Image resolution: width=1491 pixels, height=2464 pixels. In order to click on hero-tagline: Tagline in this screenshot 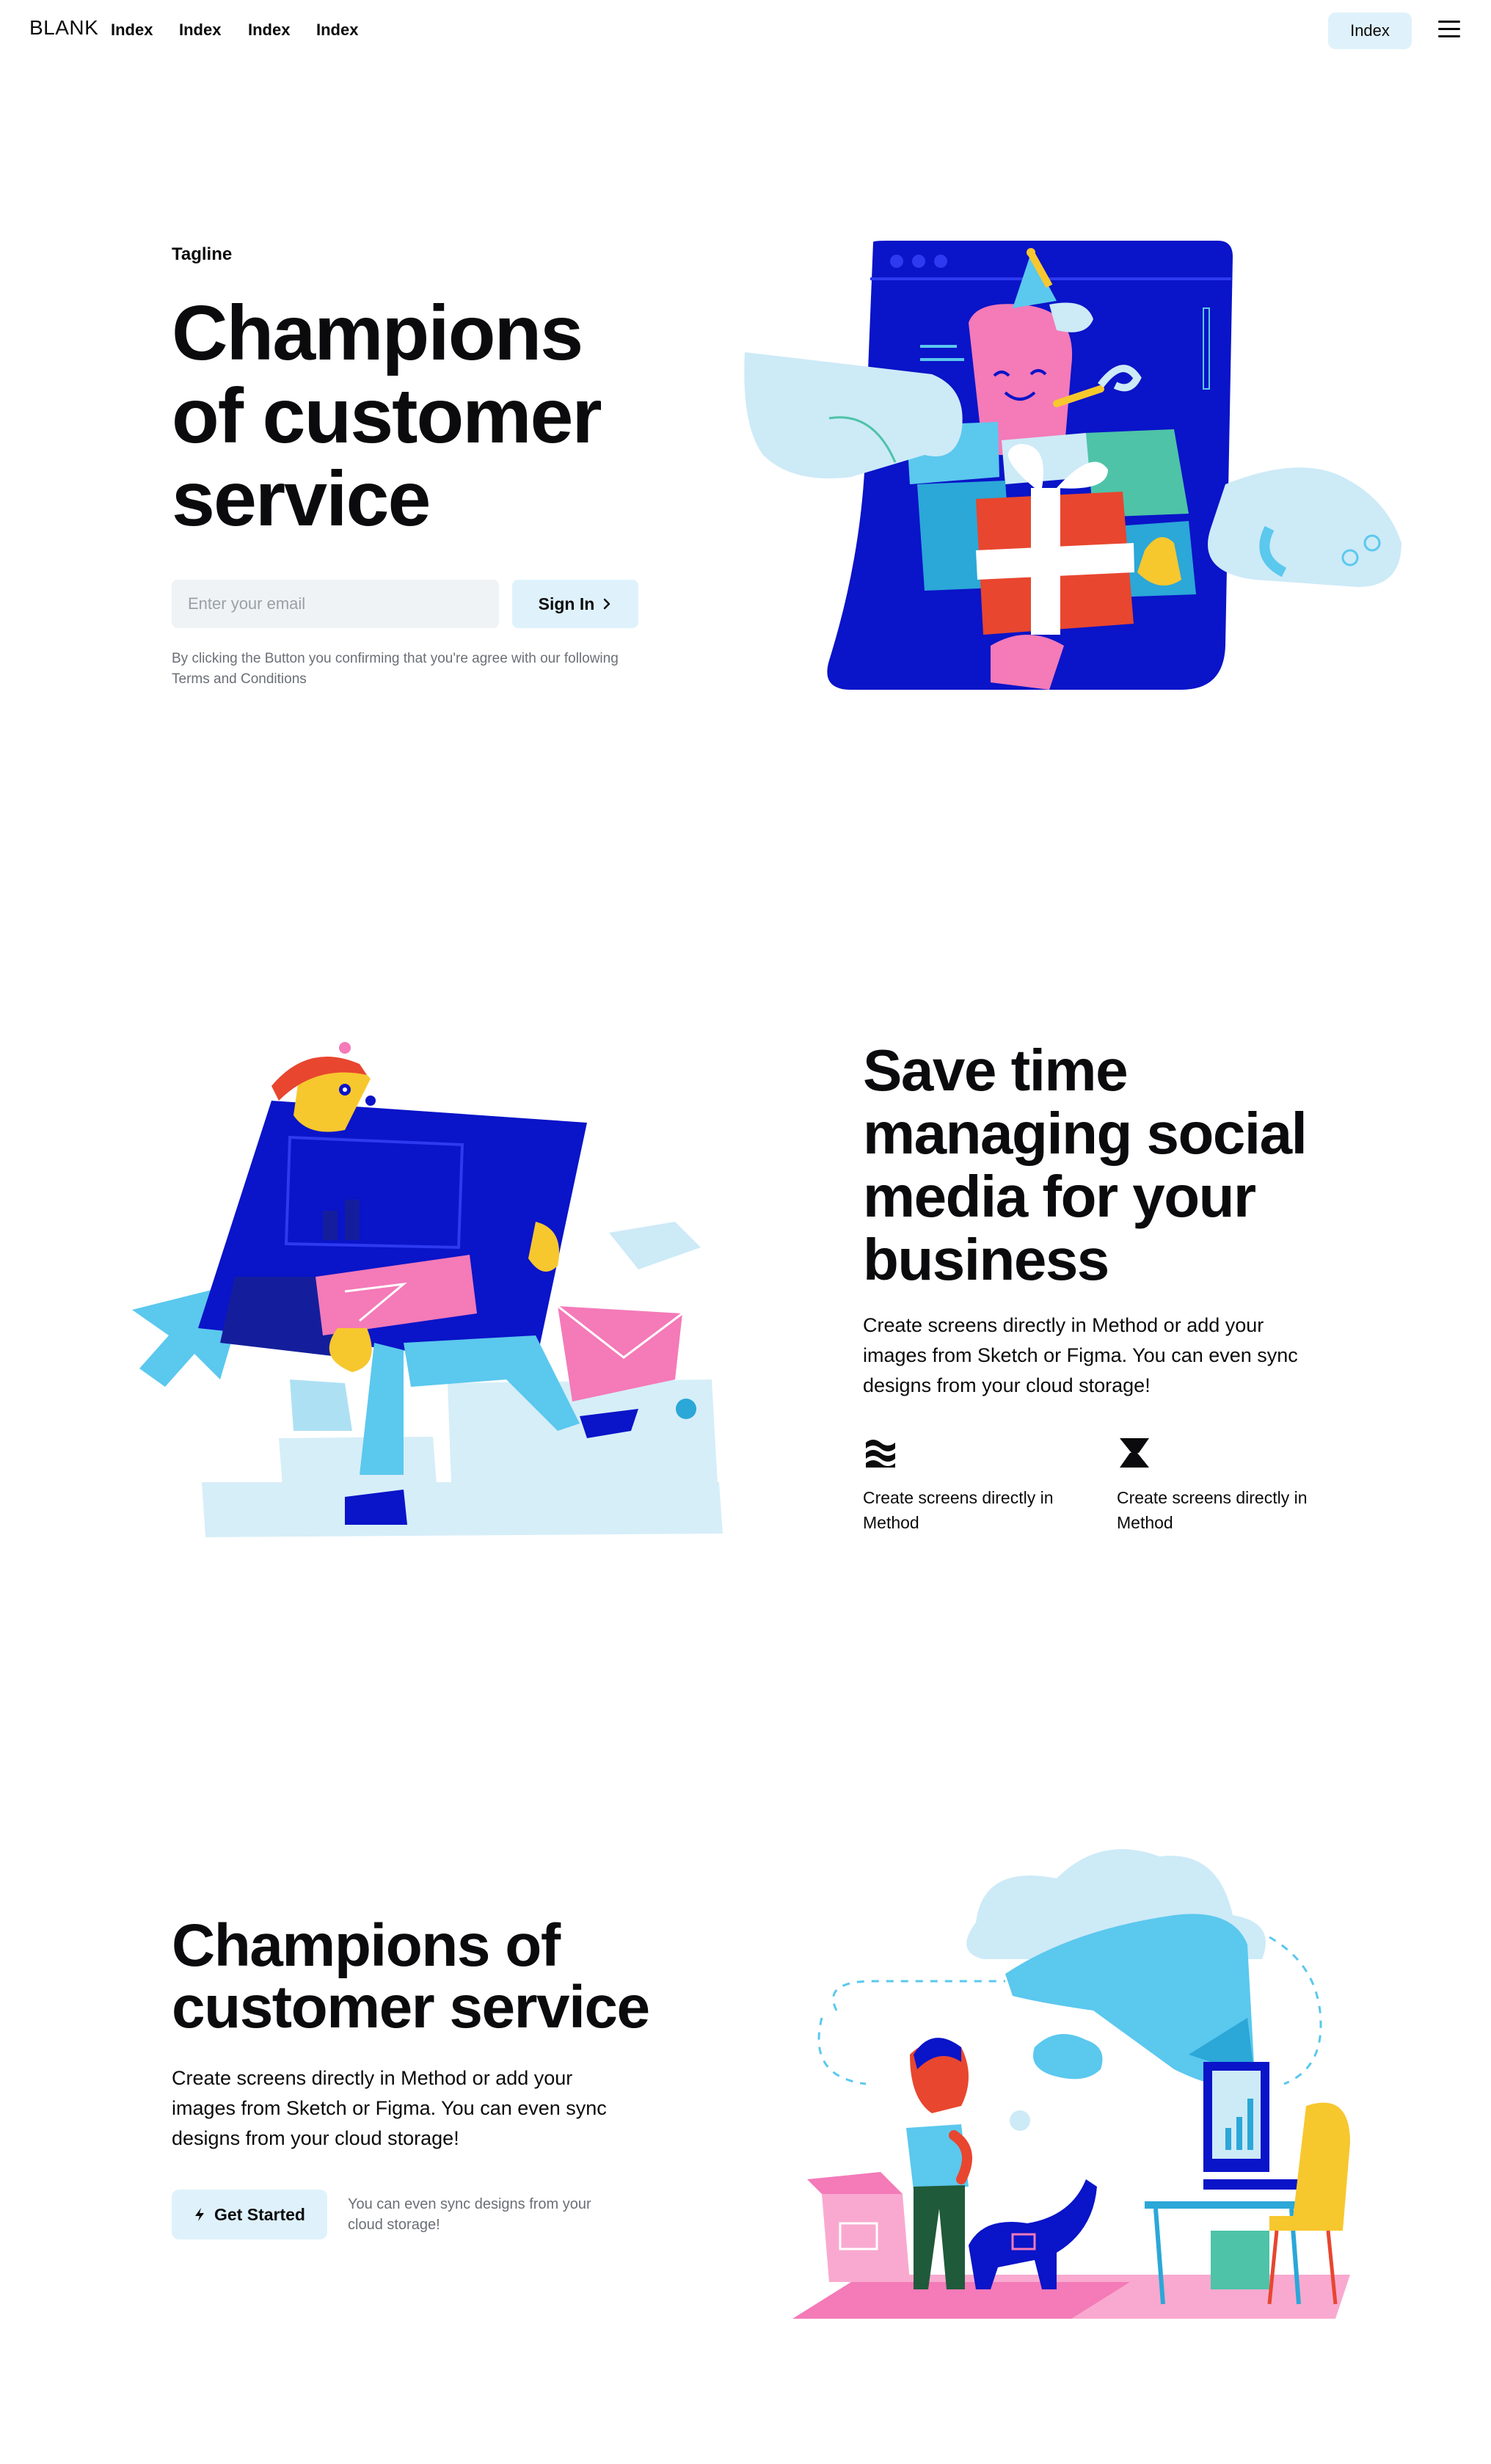, I will do `click(202, 254)`.